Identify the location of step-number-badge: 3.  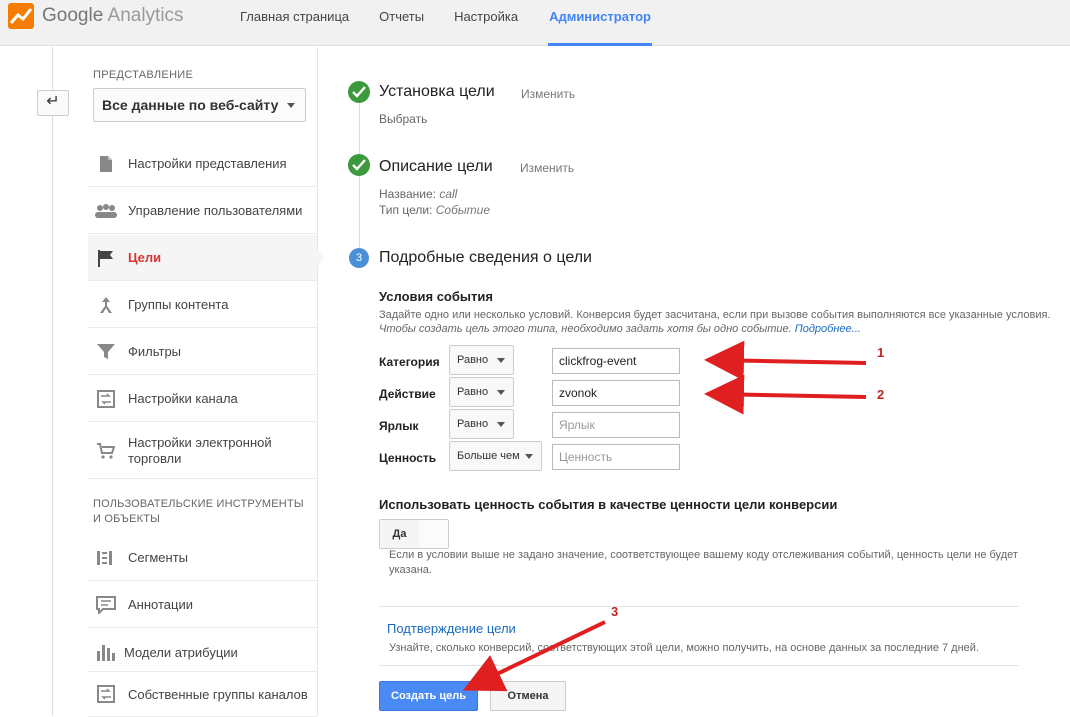
(359, 258).